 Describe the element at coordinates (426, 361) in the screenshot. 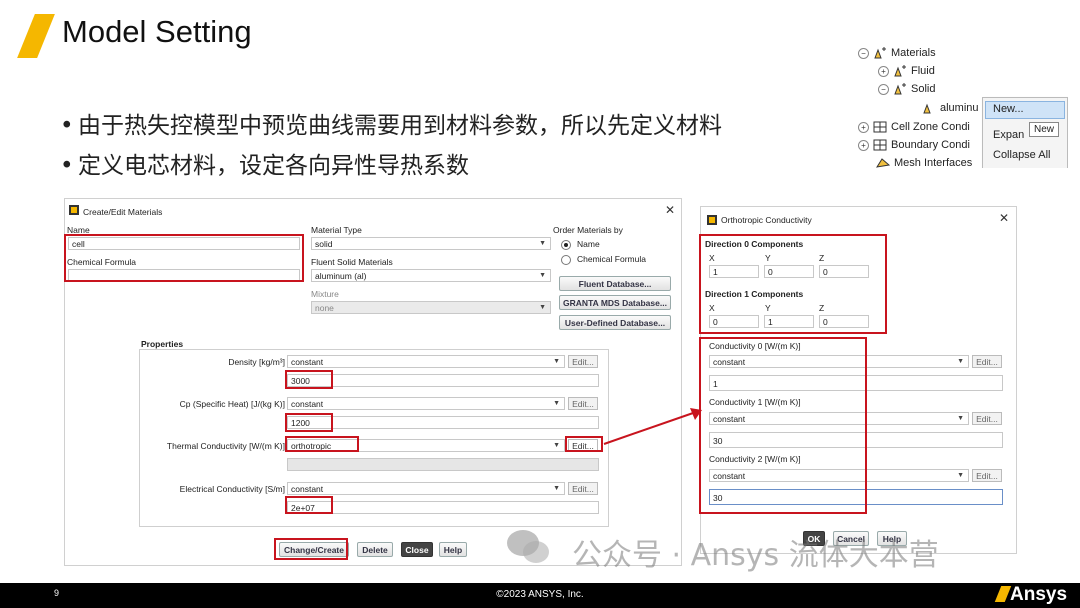

I see `density-method-select: constant ▼` at that location.